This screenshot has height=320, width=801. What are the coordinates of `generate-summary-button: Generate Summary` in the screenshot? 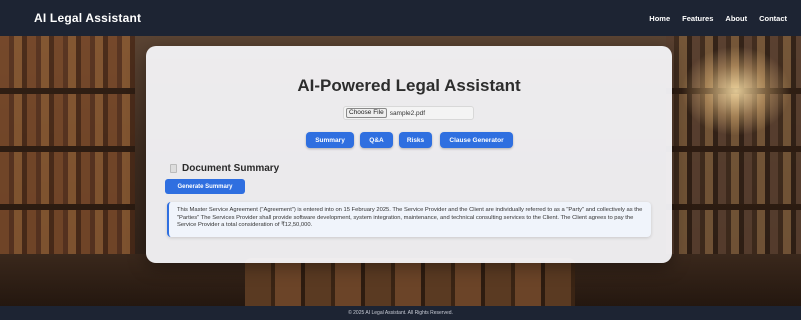 It's located at (205, 186).